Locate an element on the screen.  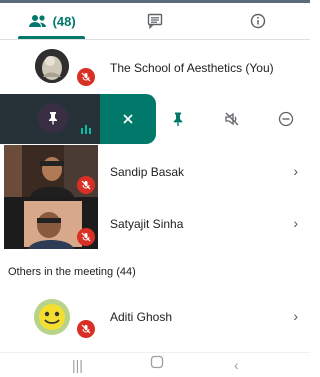
chat-icon is located at coordinates (155, 21).